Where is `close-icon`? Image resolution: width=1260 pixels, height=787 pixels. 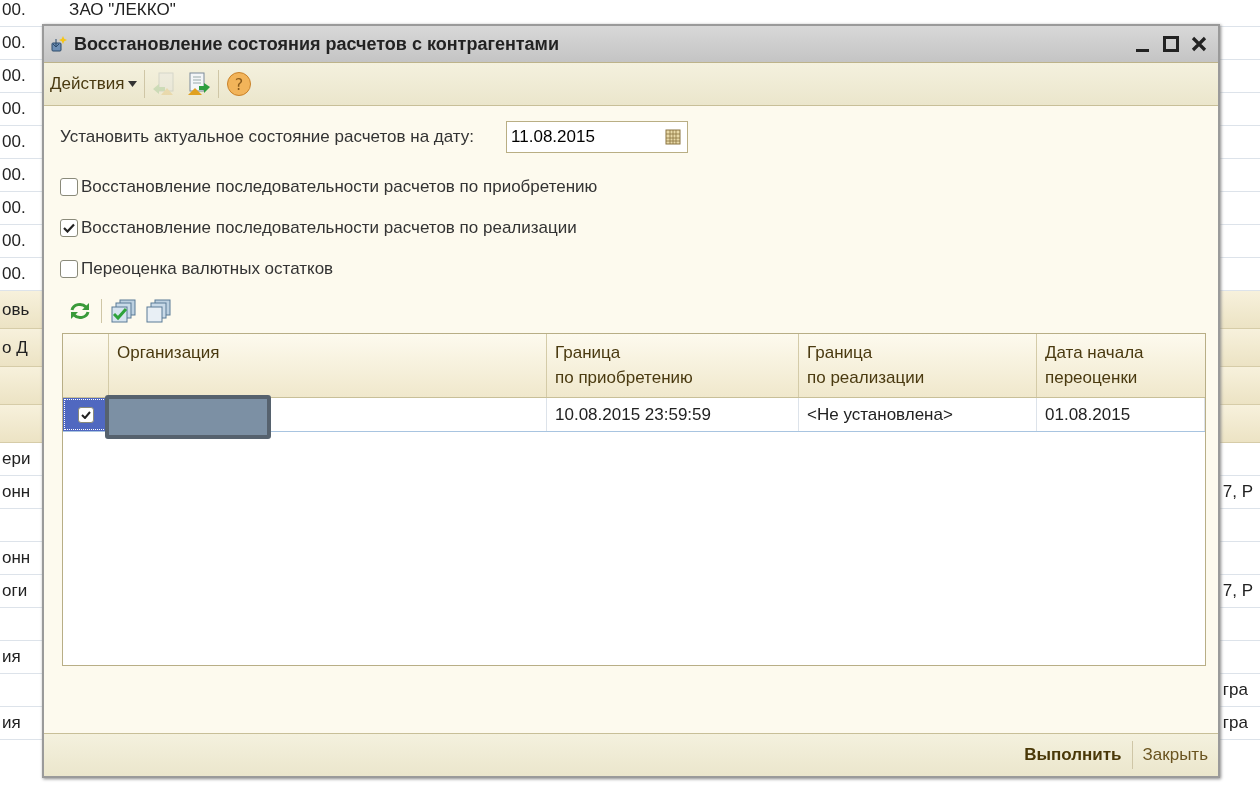
close-icon is located at coordinates (1199, 44).